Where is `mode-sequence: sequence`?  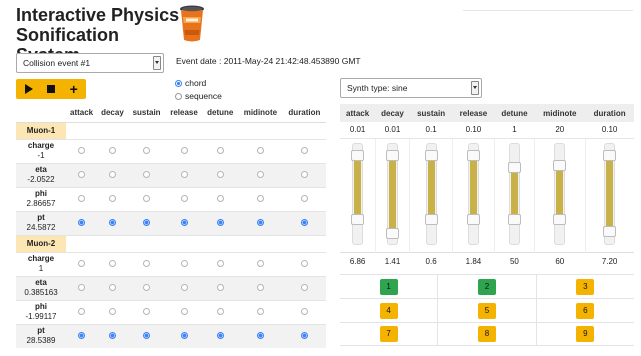 mode-sequence: sequence is located at coordinates (198, 96).